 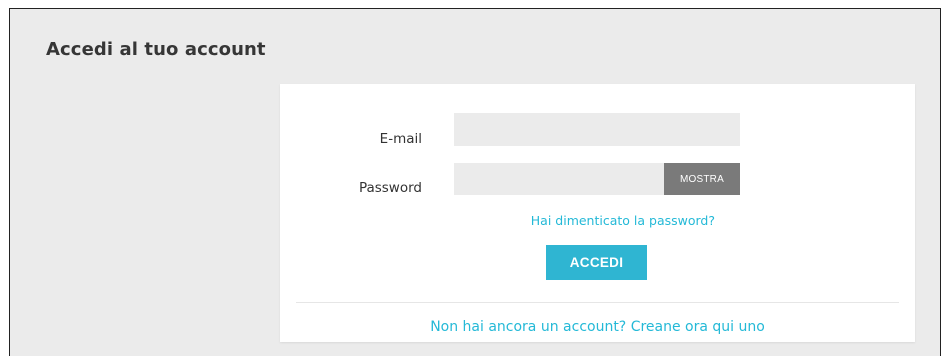 I want to click on password-input, so click(x=559, y=179).